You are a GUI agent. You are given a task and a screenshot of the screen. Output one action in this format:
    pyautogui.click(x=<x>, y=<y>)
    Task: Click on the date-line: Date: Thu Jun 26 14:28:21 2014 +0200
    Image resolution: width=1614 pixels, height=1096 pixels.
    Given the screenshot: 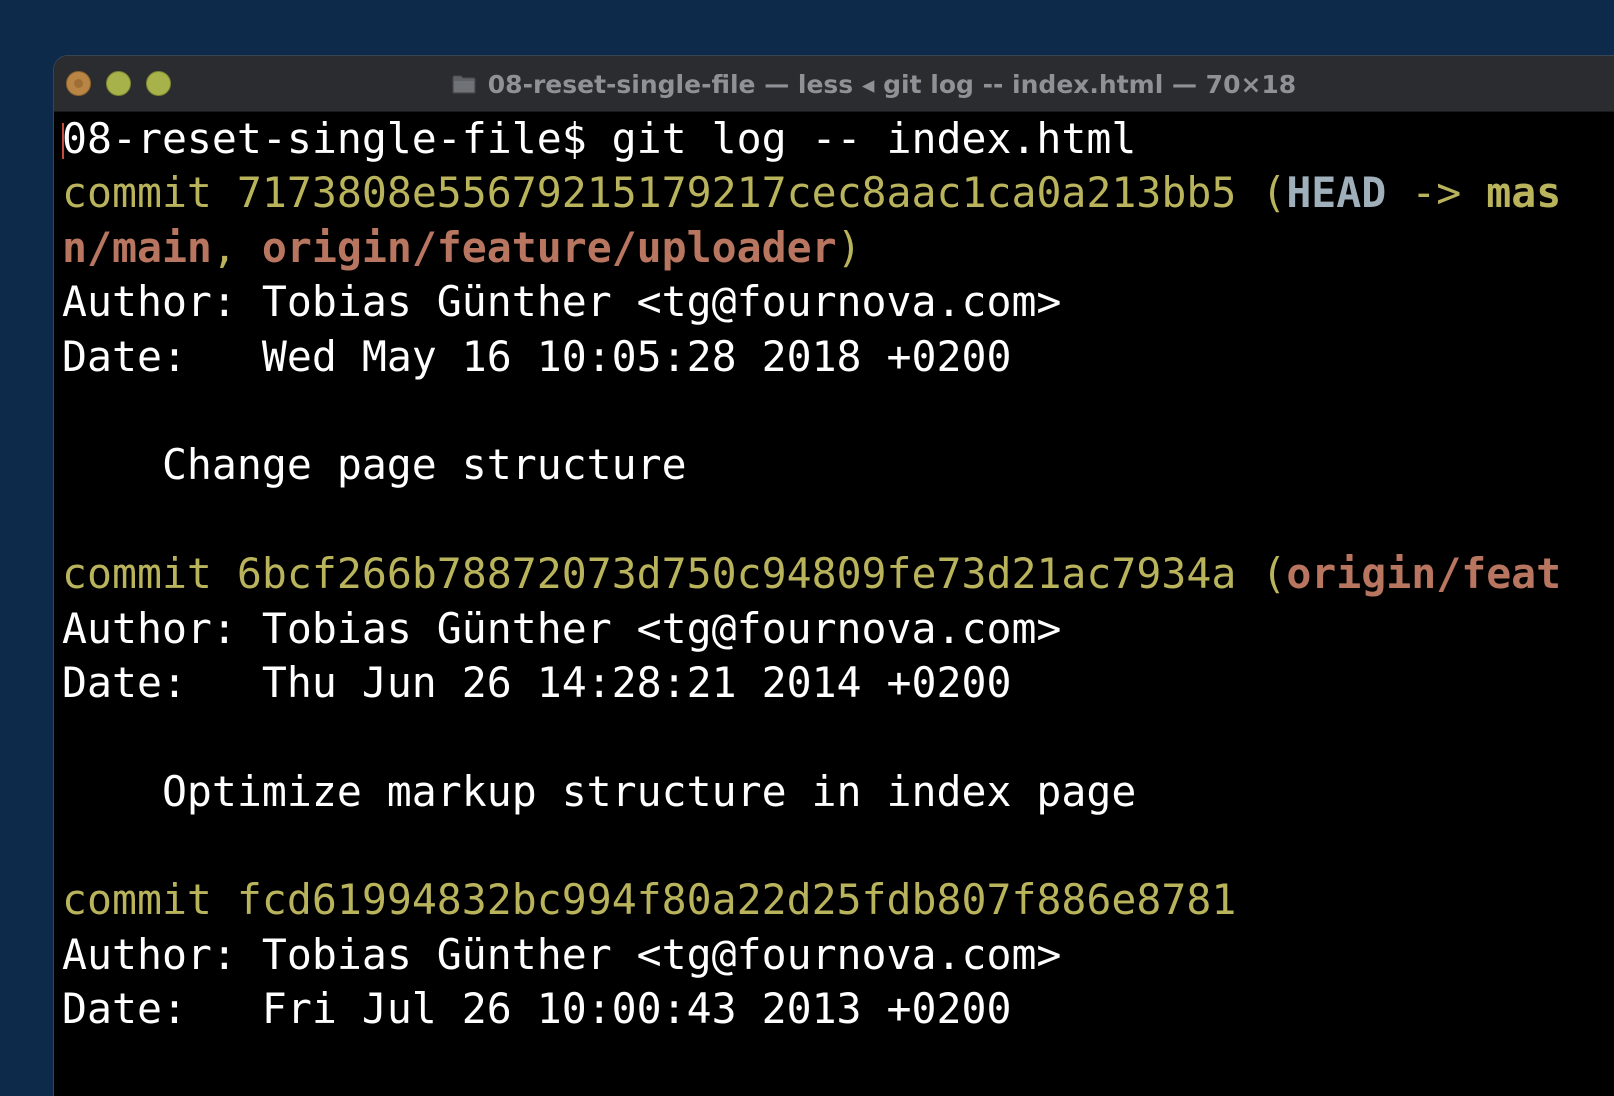 What is the action you would take?
    pyautogui.click(x=838, y=683)
    